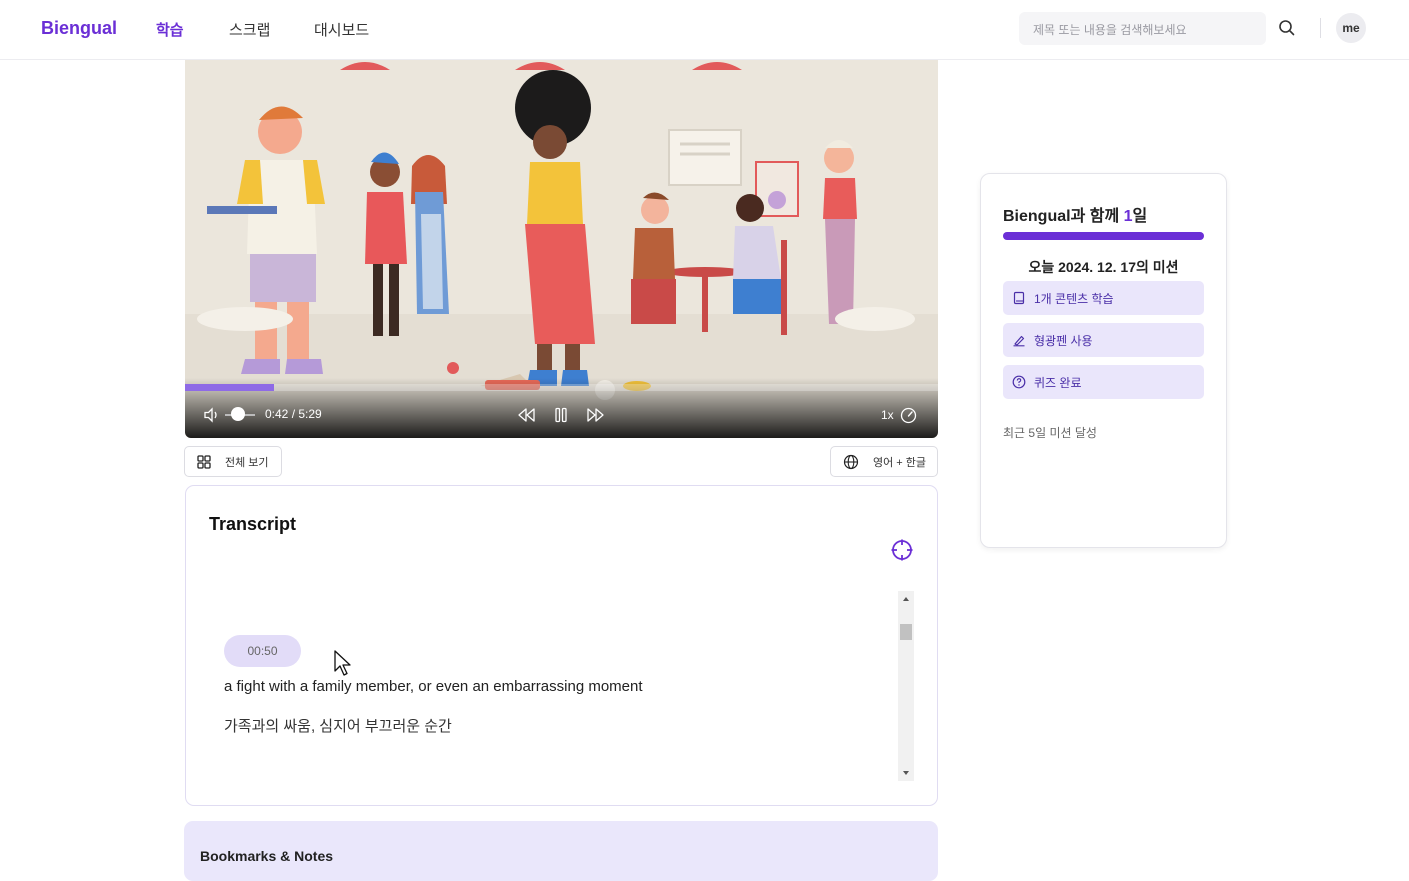 This screenshot has width=1409, height=881. I want to click on nav-divider, so click(1320, 28).